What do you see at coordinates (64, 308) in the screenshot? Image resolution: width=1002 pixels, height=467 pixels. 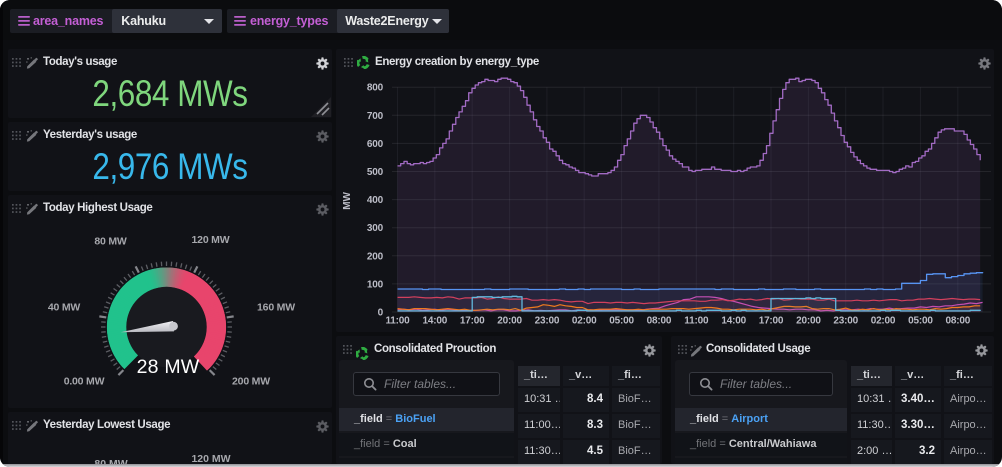 I see `svg-text: 40 MW` at bounding box center [64, 308].